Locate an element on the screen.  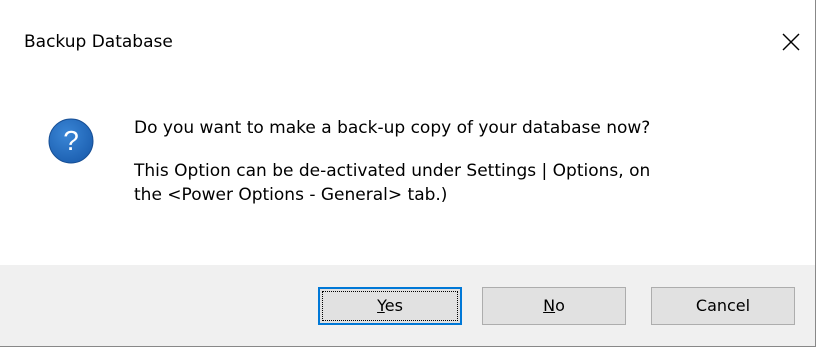
no-button: No is located at coordinates (554, 306).